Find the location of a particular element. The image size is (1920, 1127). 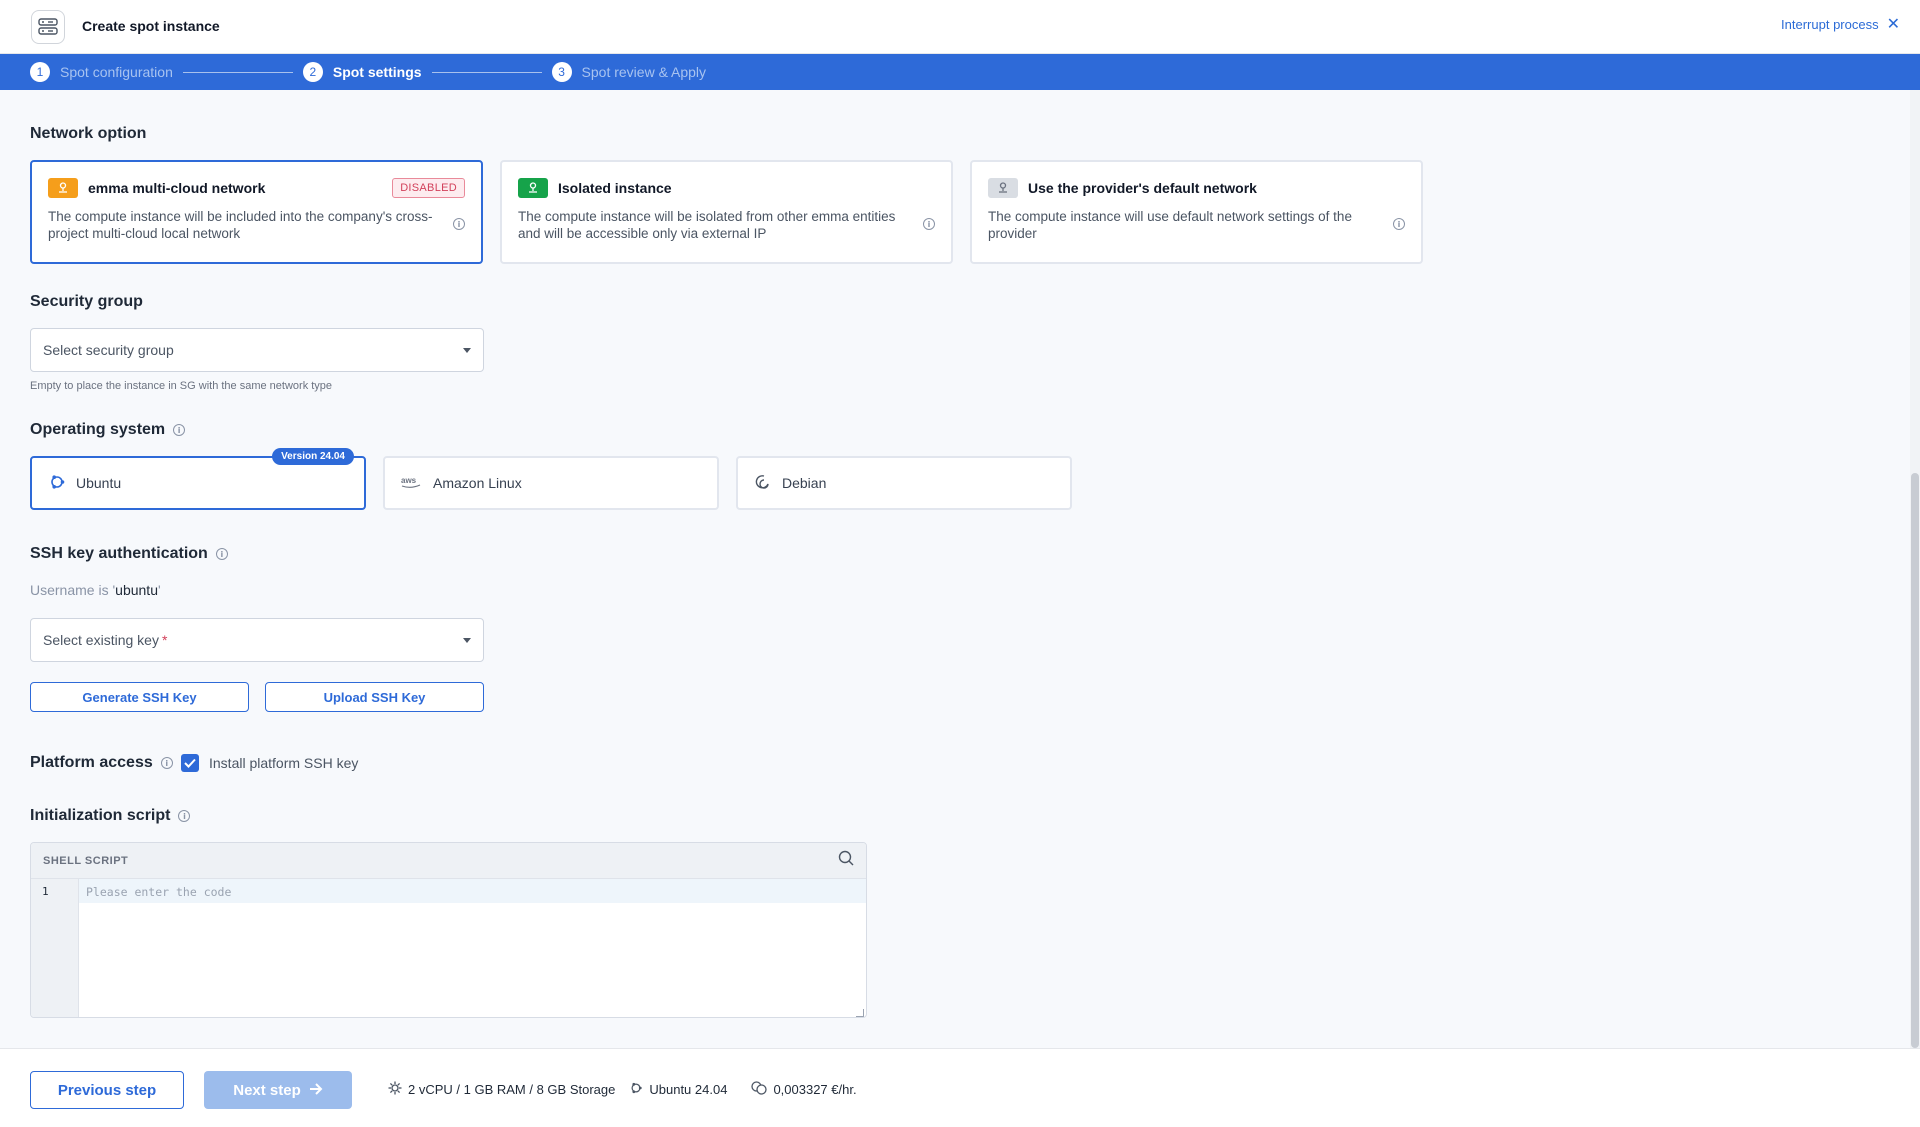

interrupt-process-button: Interrupt process ✕ is located at coordinates (1840, 24).